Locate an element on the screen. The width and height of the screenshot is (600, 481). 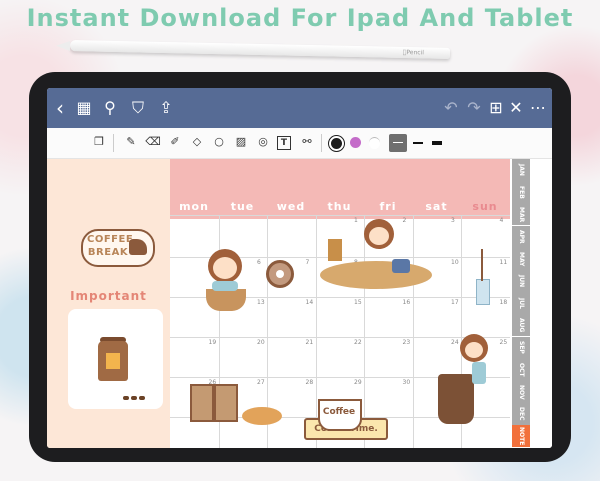
girl-big-cup-sticker is located at coordinates (468, 379).